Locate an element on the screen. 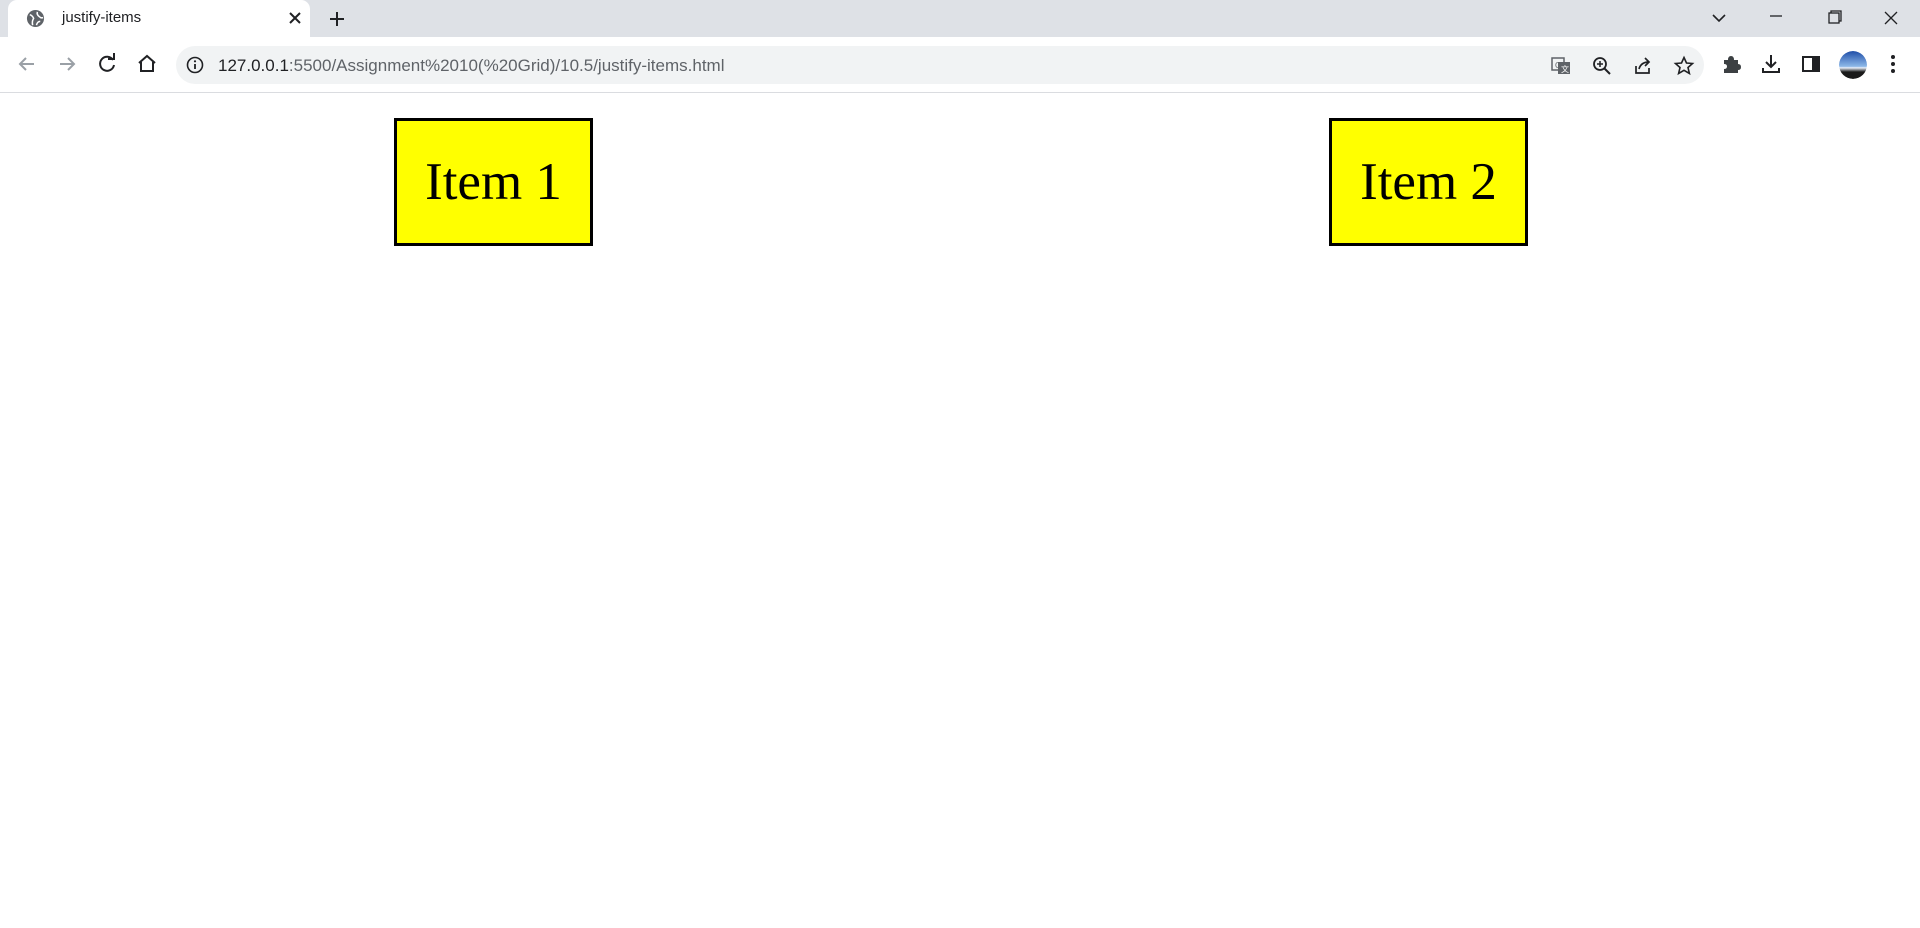 Image resolution: width=1920 pixels, height=928 pixels. zoom-icon is located at coordinates (1602, 66).